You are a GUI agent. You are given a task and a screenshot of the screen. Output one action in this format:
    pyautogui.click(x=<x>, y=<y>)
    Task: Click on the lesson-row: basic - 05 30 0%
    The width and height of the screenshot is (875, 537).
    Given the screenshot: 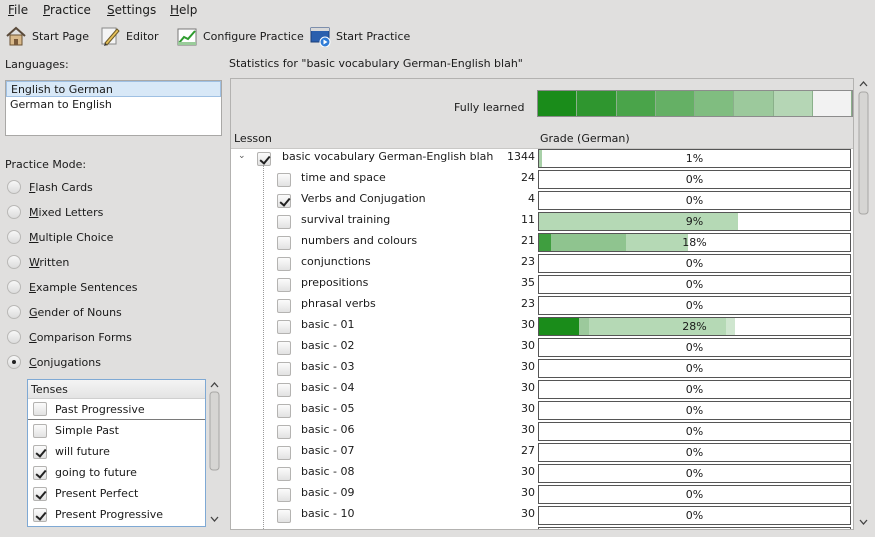 What is the action you would take?
    pyautogui.click(x=542, y=410)
    